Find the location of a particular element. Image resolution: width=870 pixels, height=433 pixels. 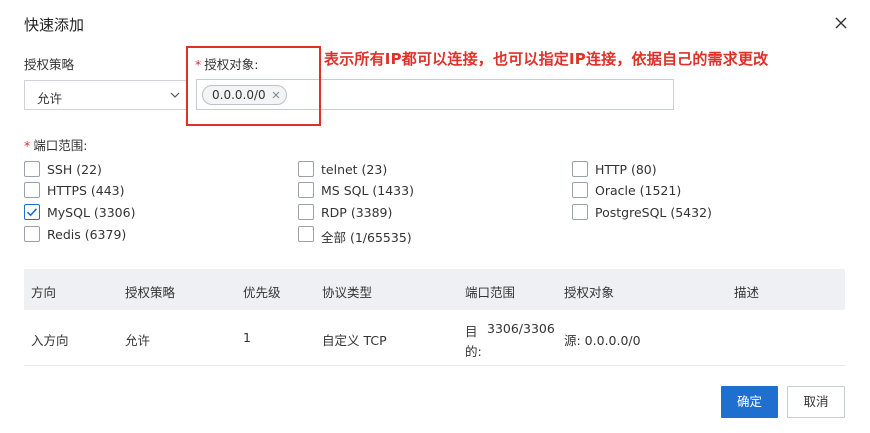

cell-target: 源: 0.0.0.0/0 is located at coordinates (602, 340).